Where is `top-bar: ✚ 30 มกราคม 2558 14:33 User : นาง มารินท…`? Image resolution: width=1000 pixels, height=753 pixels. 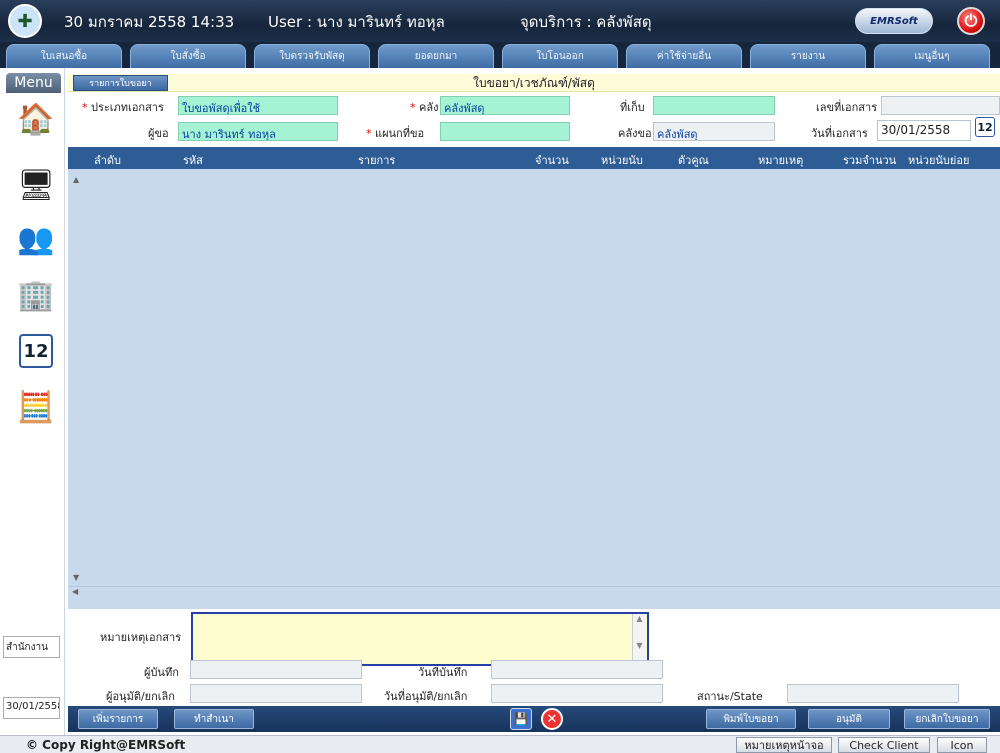 top-bar: ✚ 30 มกราคม 2558 14:33 User : นาง มารินท… is located at coordinates (500, 21).